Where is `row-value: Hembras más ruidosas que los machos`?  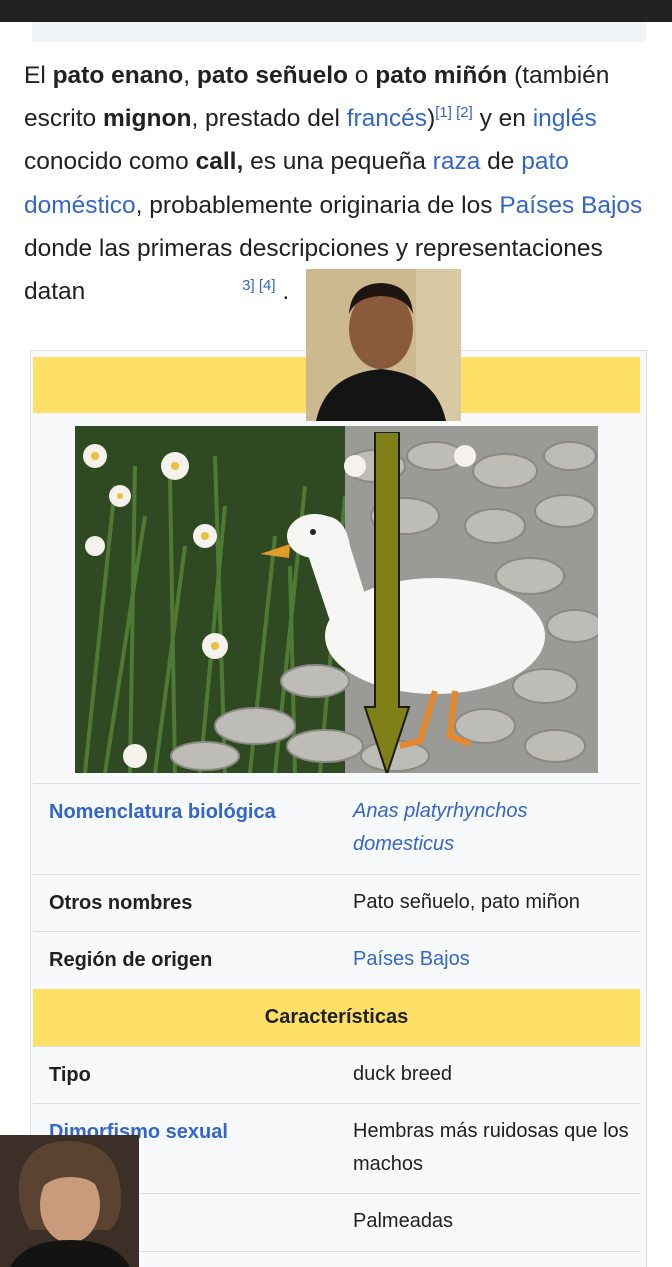
row-value: Hembras más ruidosas que los machos is located at coordinates (491, 1147).